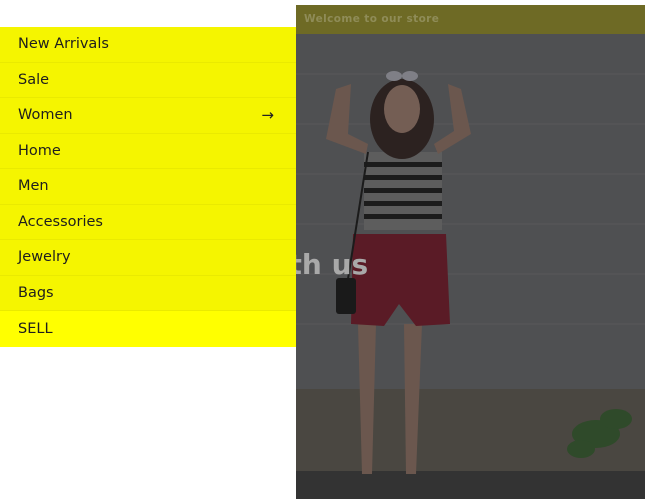 Image resolution: width=645 pixels, height=499 pixels. What do you see at coordinates (44, 257) in the screenshot?
I see `menu-item-label: Jewelry` at bounding box center [44, 257].